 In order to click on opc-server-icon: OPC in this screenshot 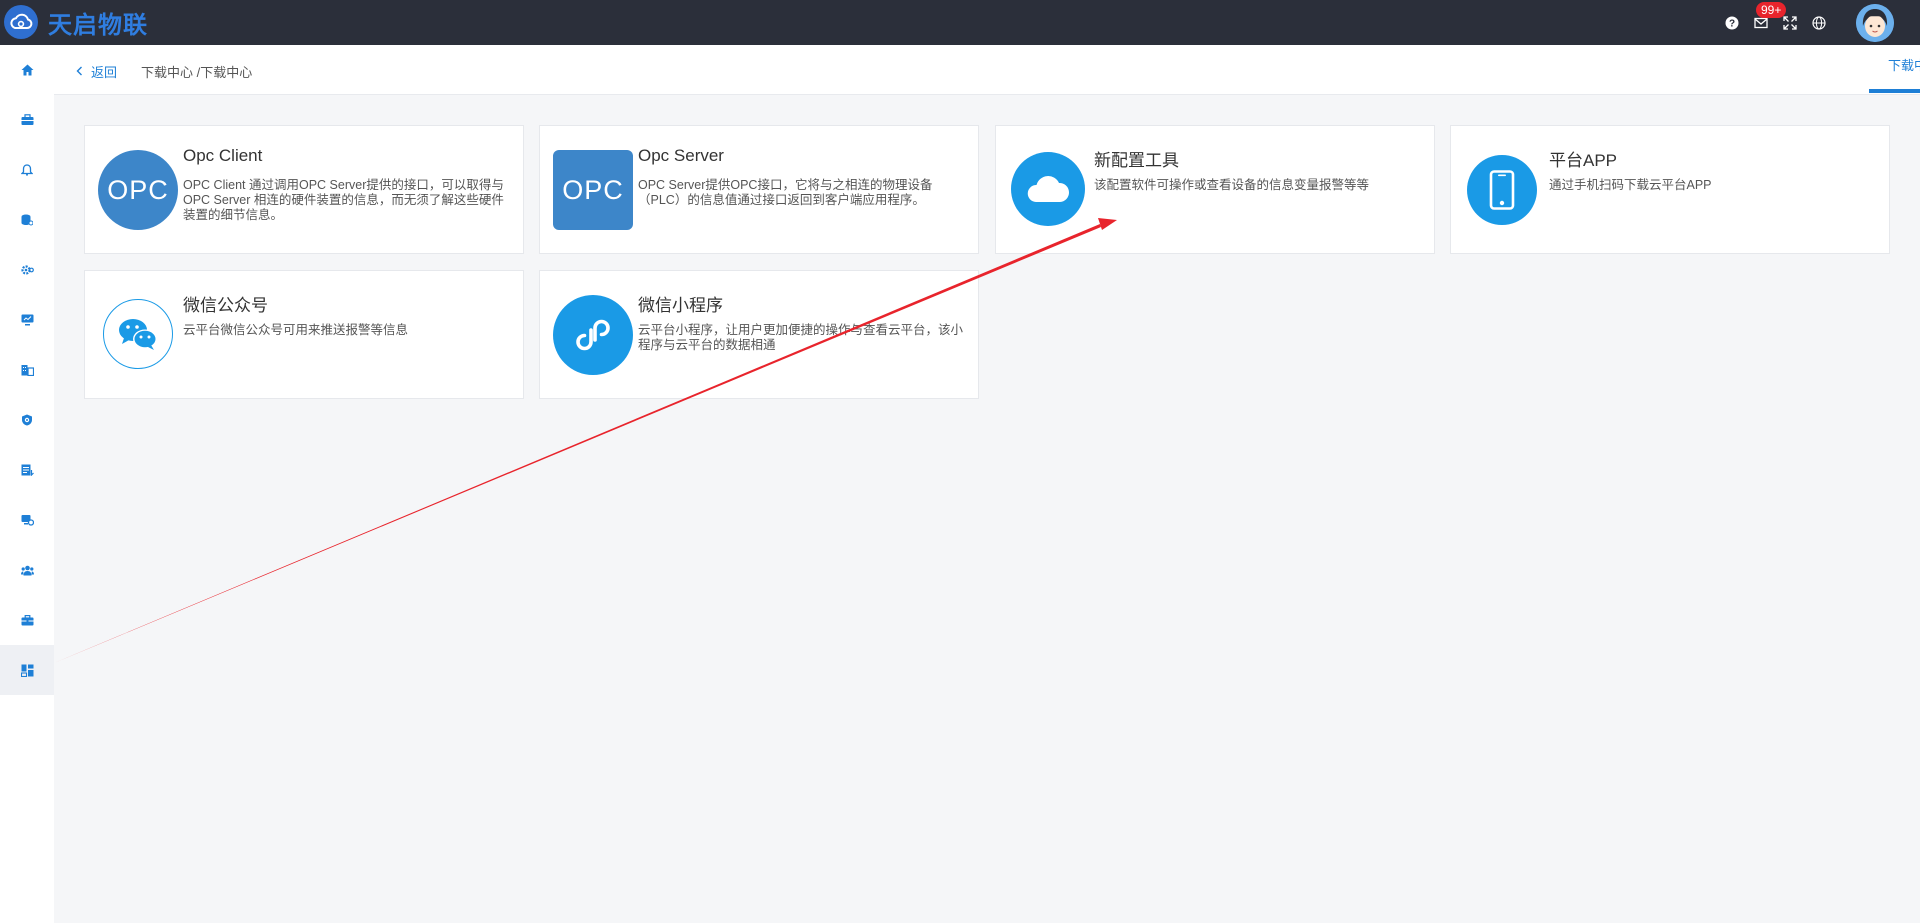, I will do `click(593, 190)`.